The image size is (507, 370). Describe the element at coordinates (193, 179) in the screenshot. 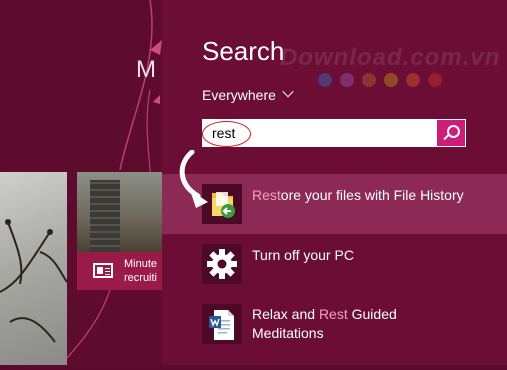

I see `annotation-arrow` at that location.